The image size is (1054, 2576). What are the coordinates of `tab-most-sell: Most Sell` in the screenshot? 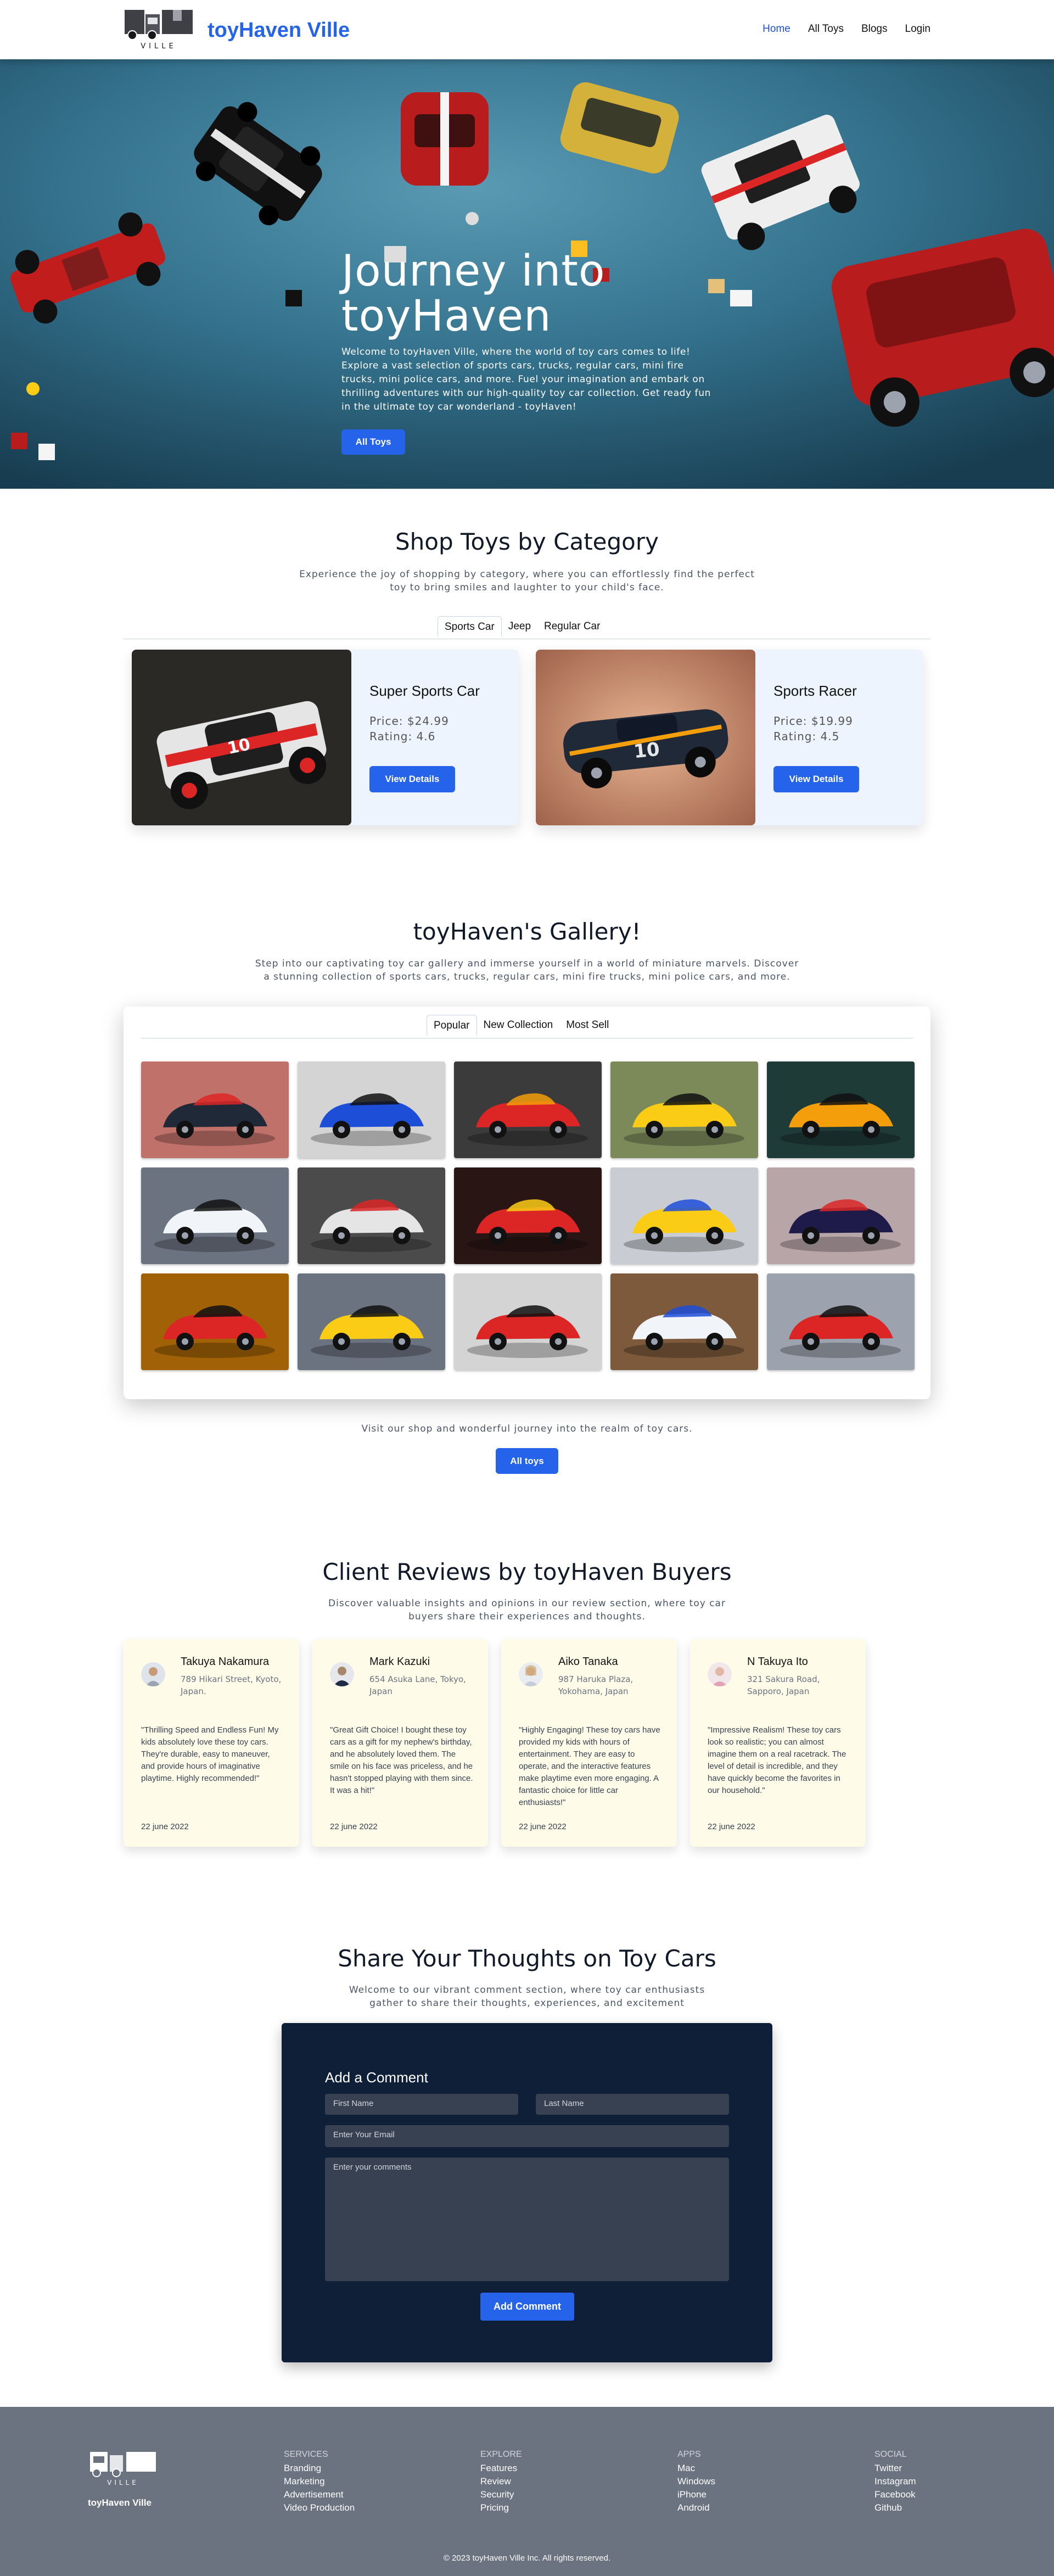 It's located at (587, 1025).